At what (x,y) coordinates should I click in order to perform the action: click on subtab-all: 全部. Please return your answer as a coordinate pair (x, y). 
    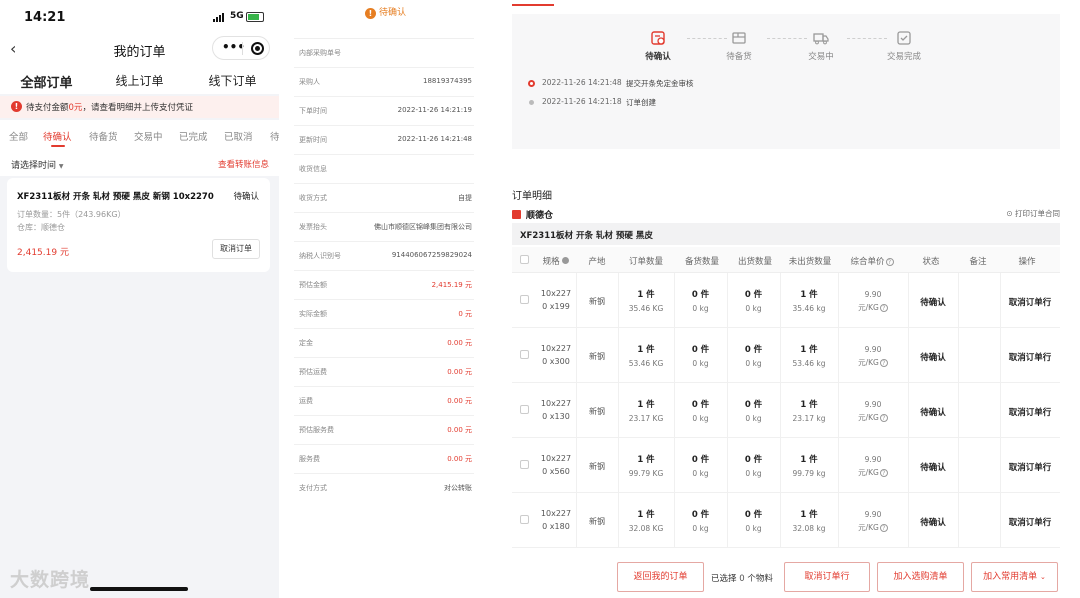
    Looking at the image, I should click on (18, 136).